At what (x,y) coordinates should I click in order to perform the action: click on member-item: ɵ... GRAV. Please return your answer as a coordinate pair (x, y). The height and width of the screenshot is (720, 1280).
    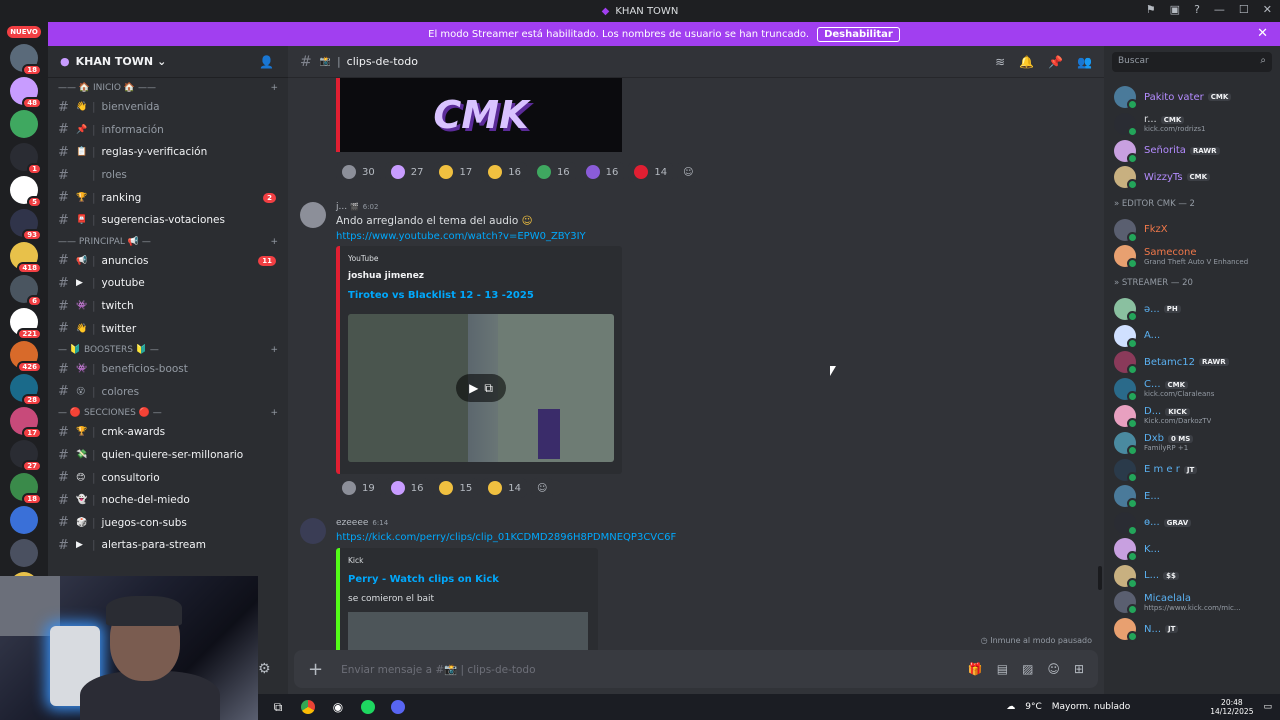
    Looking at the image, I should click on (1197, 523).